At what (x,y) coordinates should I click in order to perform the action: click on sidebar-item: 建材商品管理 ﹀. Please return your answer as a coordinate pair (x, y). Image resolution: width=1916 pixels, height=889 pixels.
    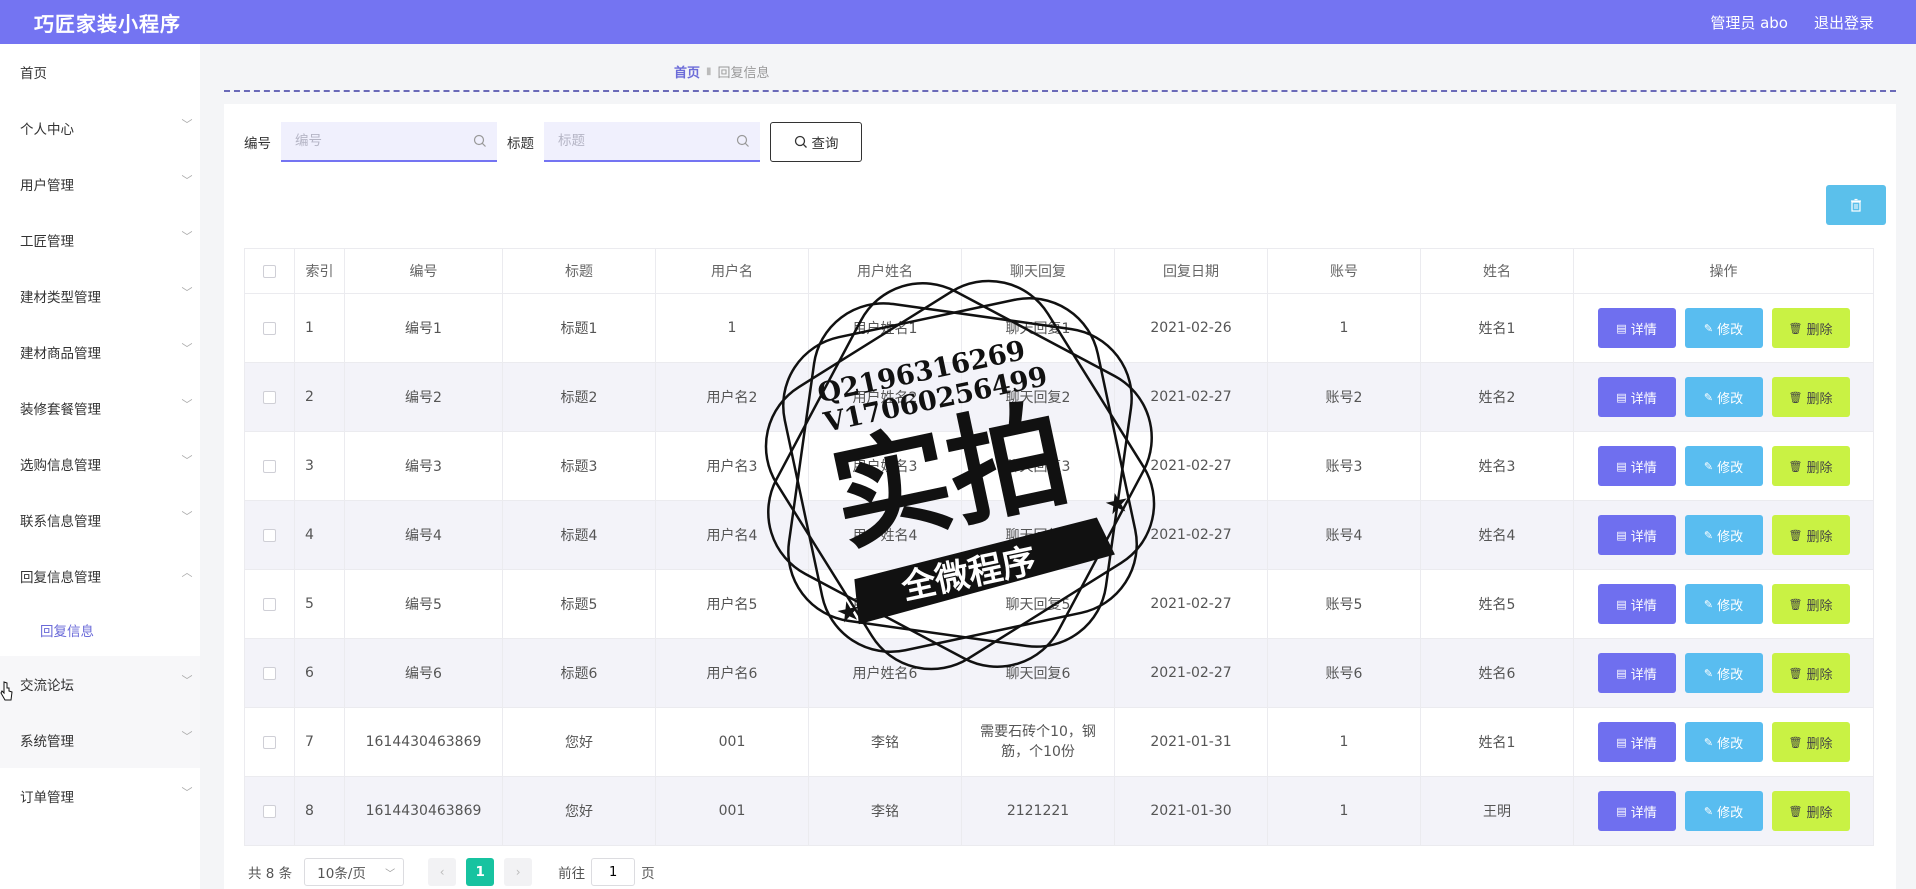
    Looking at the image, I should click on (100, 352).